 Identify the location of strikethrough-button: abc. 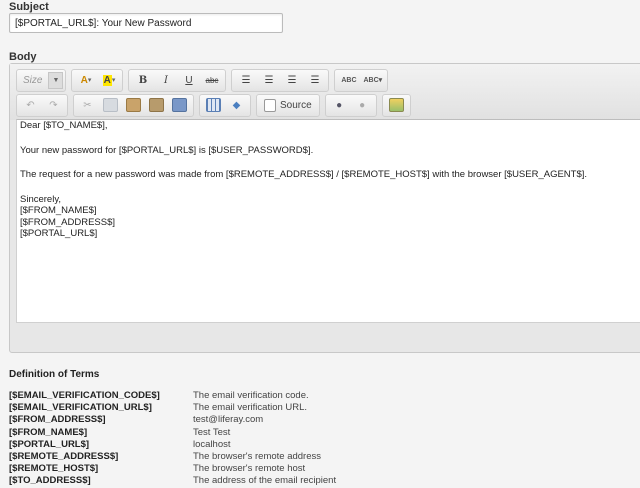
(211, 80).